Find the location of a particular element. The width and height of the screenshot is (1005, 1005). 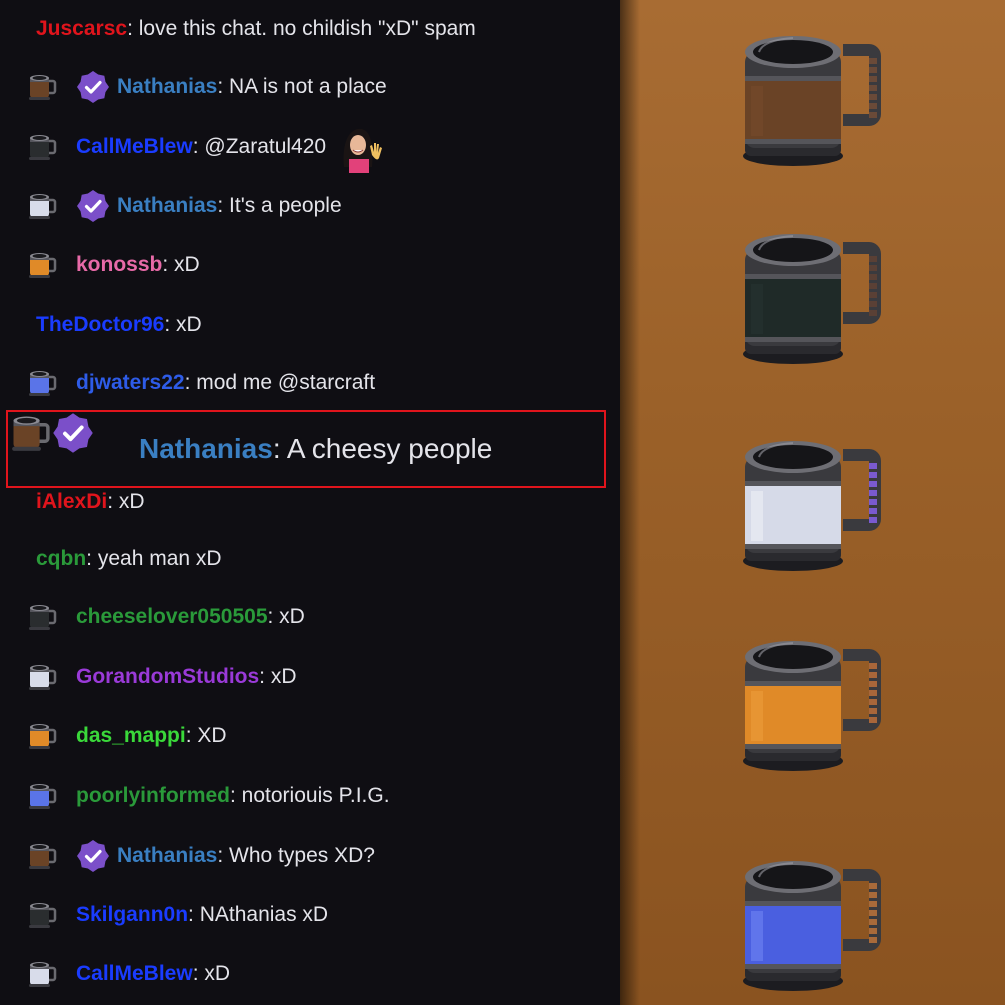

message-body: CallMeBlew: @Zaratul420 is located at coordinates (231, 150).